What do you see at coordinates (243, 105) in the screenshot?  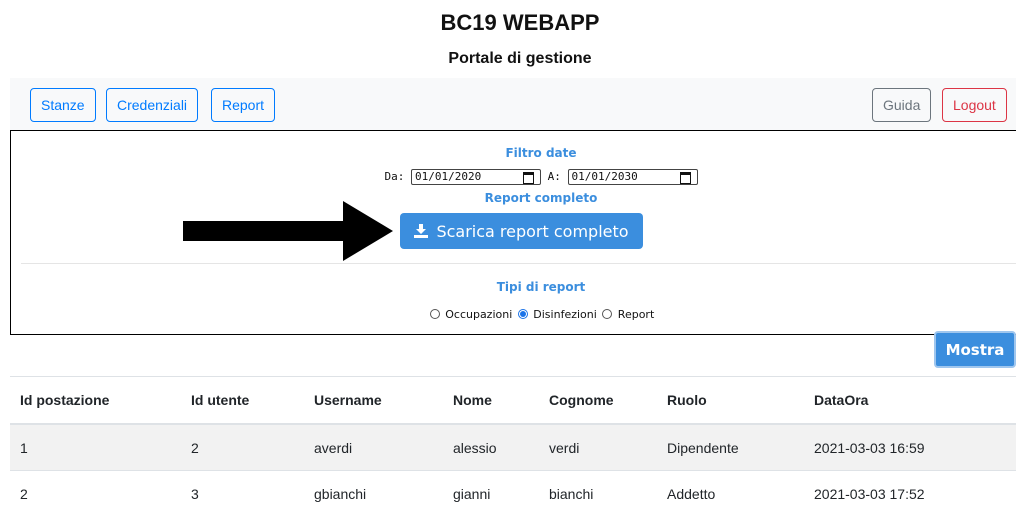 I see `nav-report-button: Report` at bounding box center [243, 105].